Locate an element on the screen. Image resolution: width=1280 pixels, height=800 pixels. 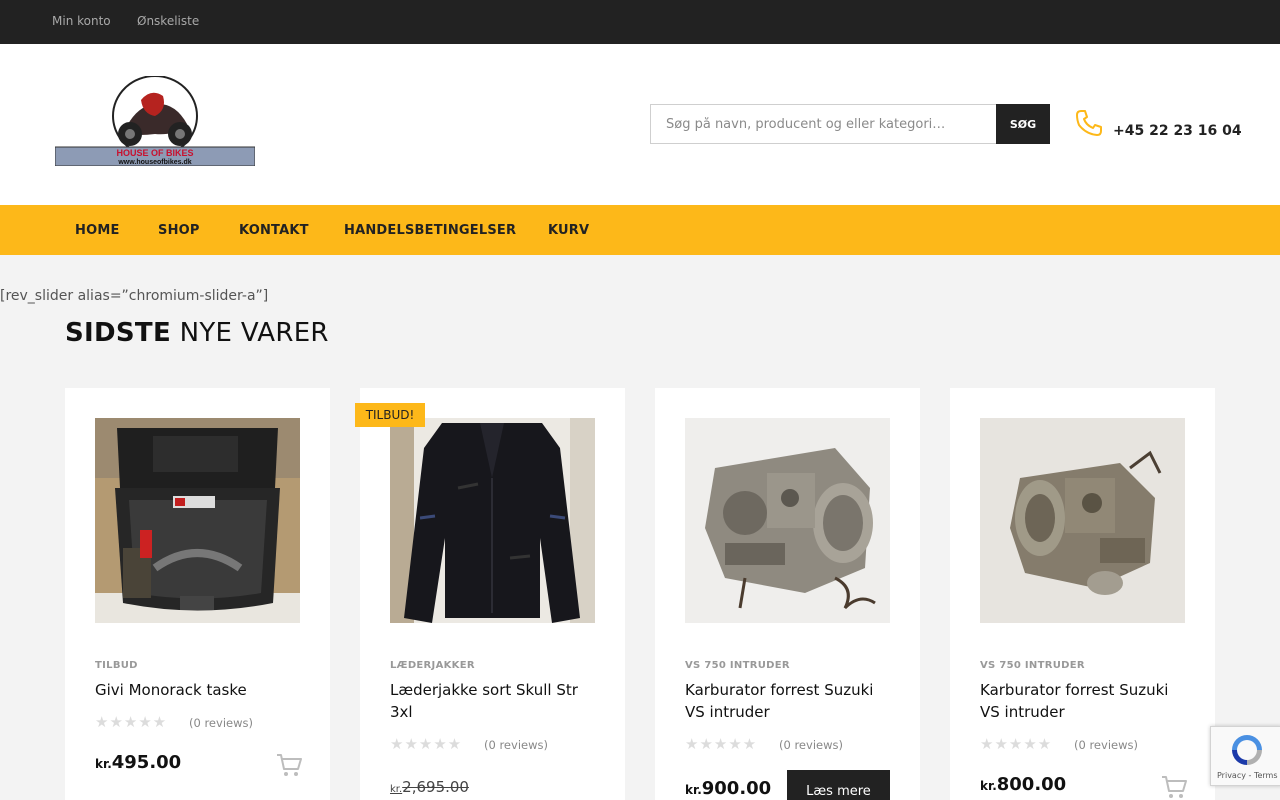
price-value: 900.00 is located at coordinates (736, 788).